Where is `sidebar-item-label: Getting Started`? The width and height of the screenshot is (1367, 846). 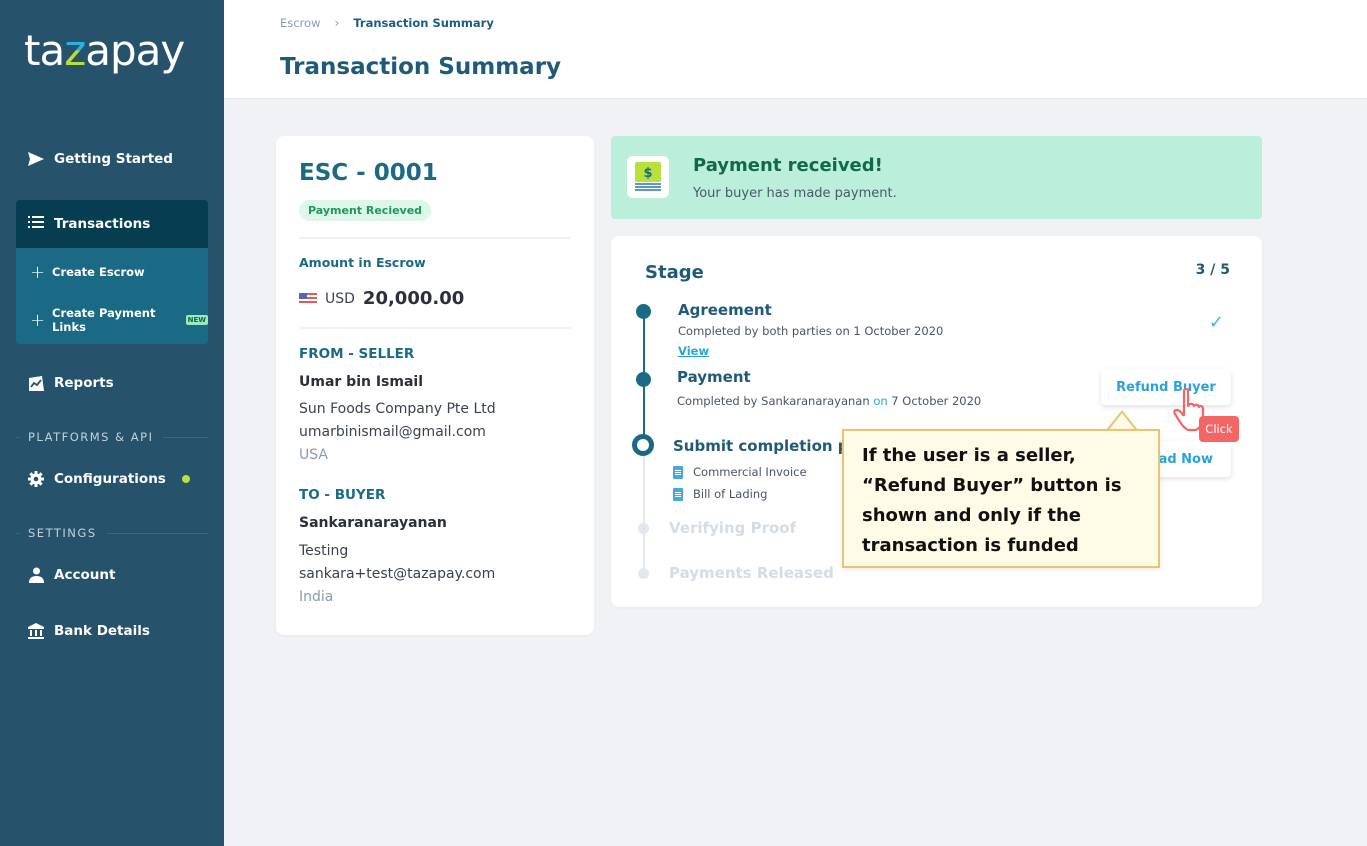 sidebar-item-label: Getting Started is located at coordinates (113, 159).